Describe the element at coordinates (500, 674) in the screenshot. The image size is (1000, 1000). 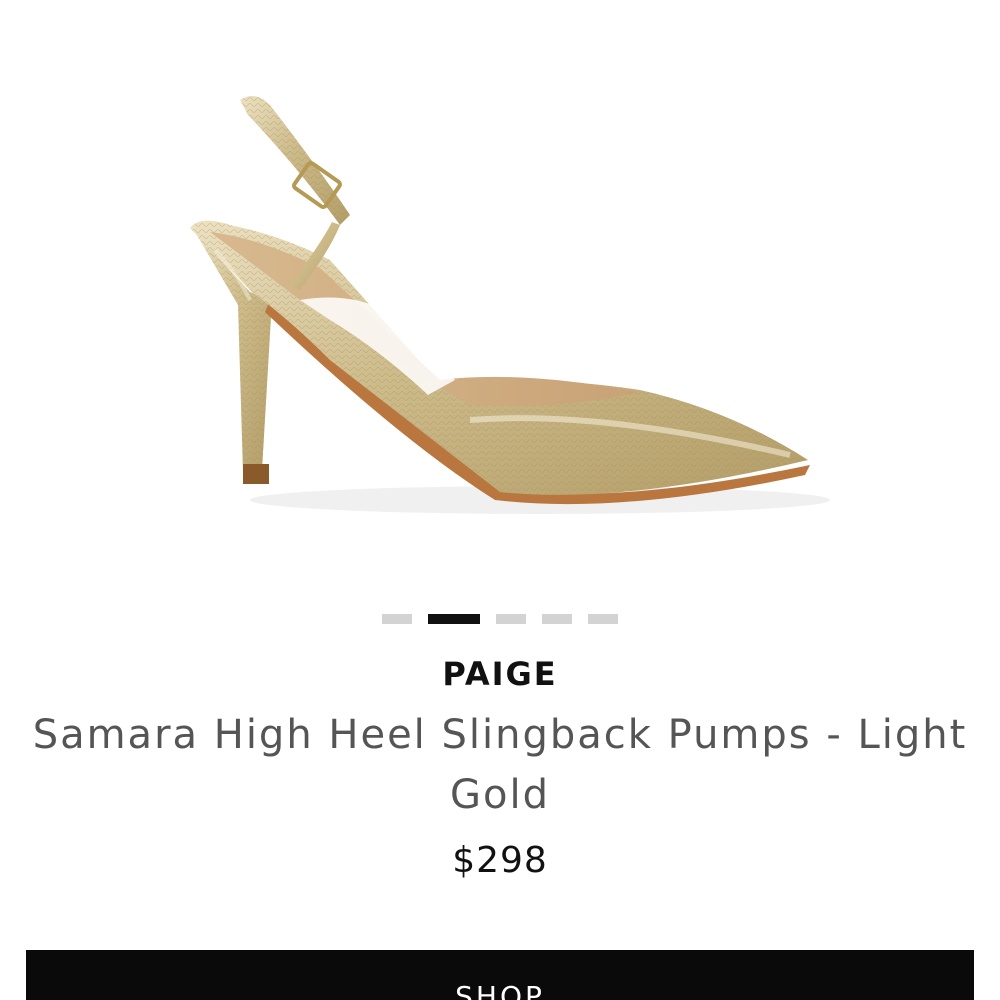
I see `brand-name: PAIGE` at that location.